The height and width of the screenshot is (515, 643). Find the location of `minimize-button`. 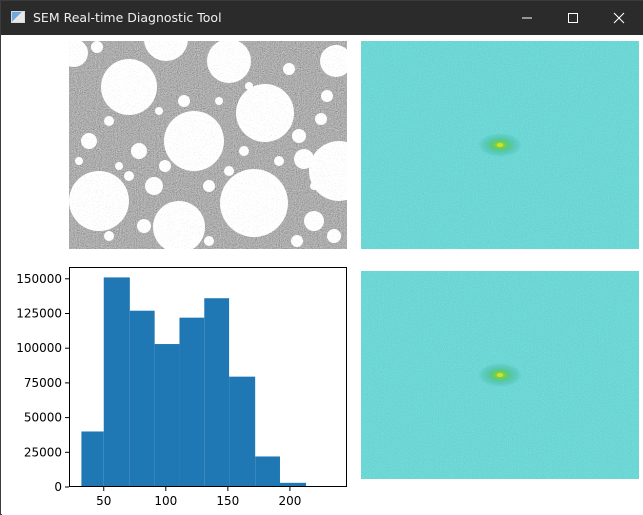

minimize-button is located at coordinates (527, 18).